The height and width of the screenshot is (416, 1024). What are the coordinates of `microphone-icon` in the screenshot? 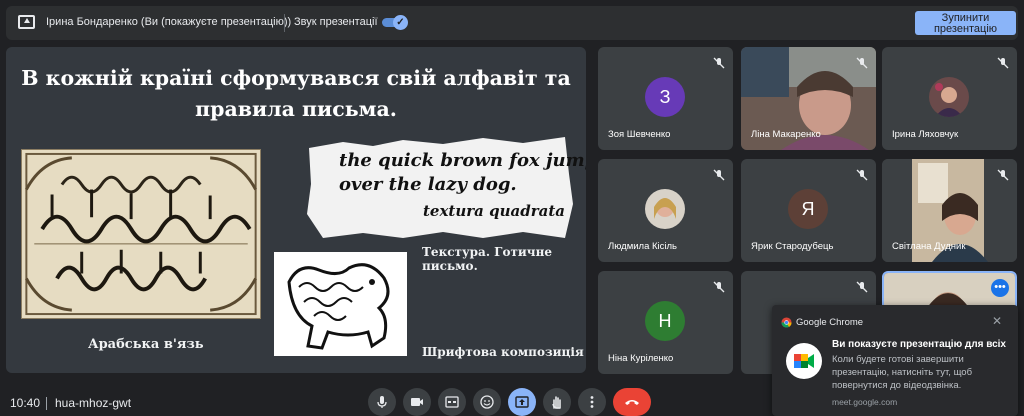 It's located at (382, 402).